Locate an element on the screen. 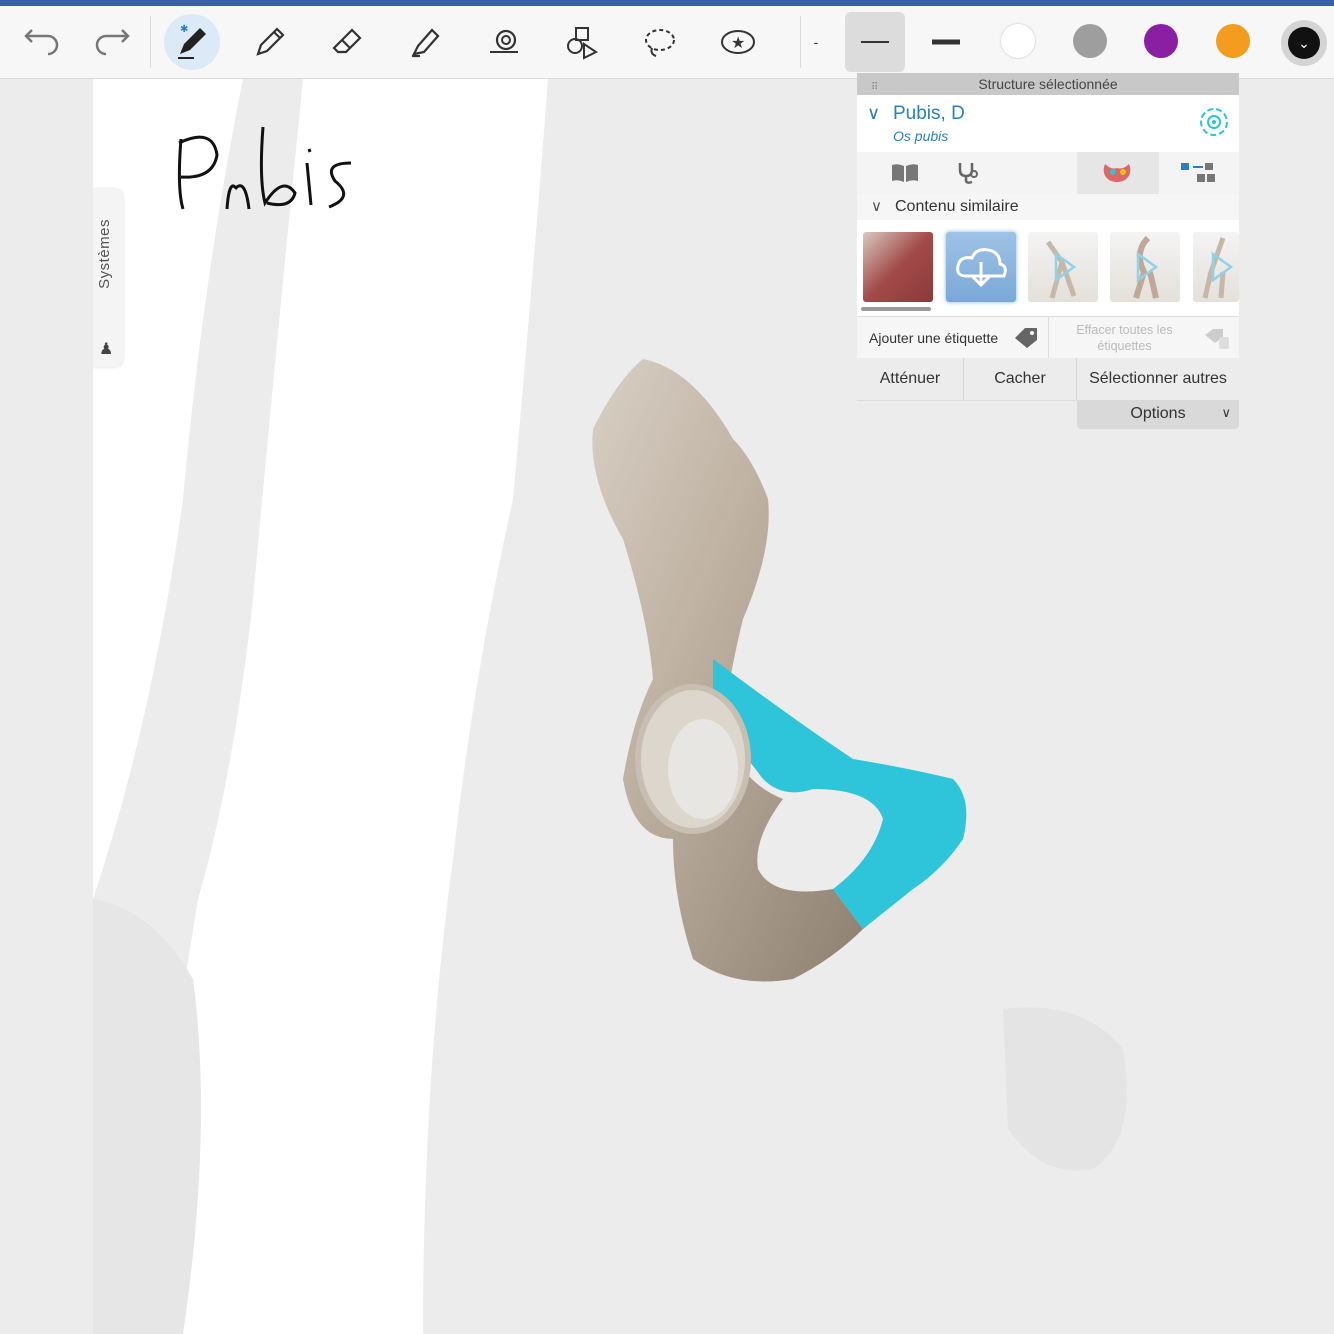  panel-header: ⠿ Structure sélectionnée is located at coordinates (1048, 84).